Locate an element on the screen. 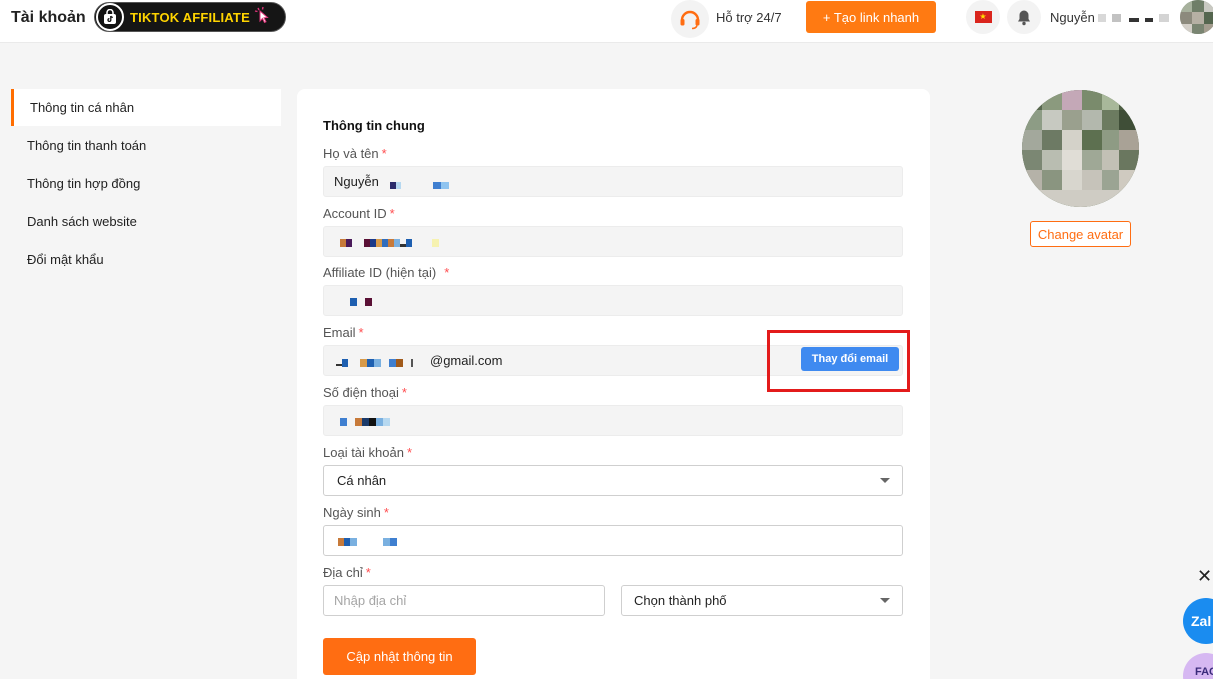 The image size is (1213, 679). notification-bell-icon is located at coordinates (1024, 17).